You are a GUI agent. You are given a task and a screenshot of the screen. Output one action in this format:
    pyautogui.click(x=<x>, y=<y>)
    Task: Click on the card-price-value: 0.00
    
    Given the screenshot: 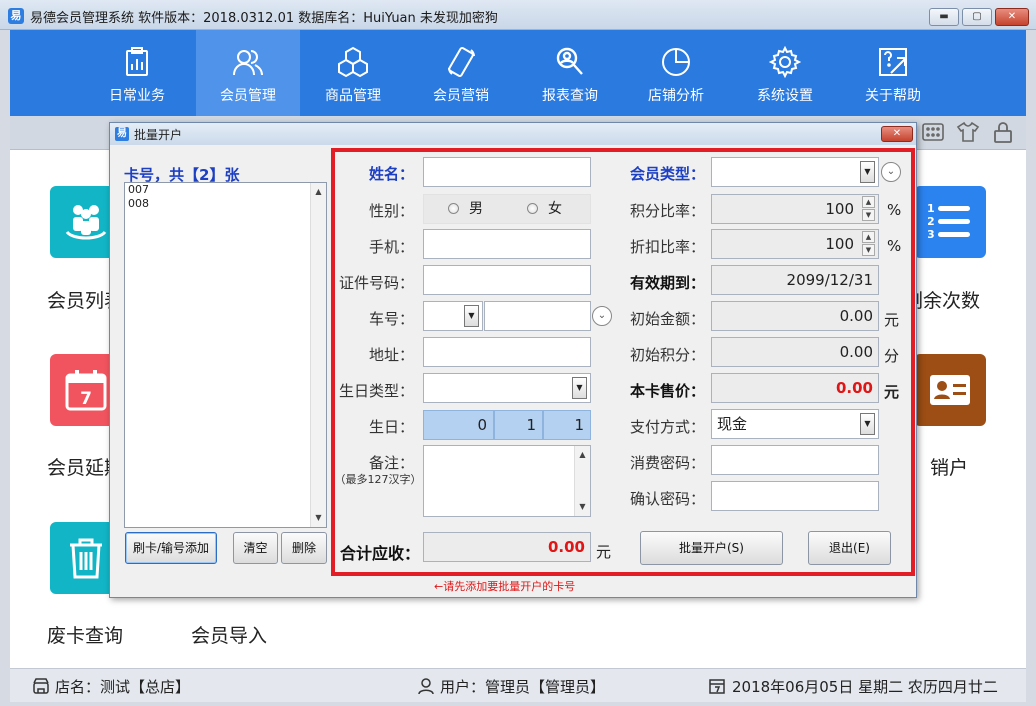 What is the action you would take?
    pyautogui.click(x=795, y=388)
    